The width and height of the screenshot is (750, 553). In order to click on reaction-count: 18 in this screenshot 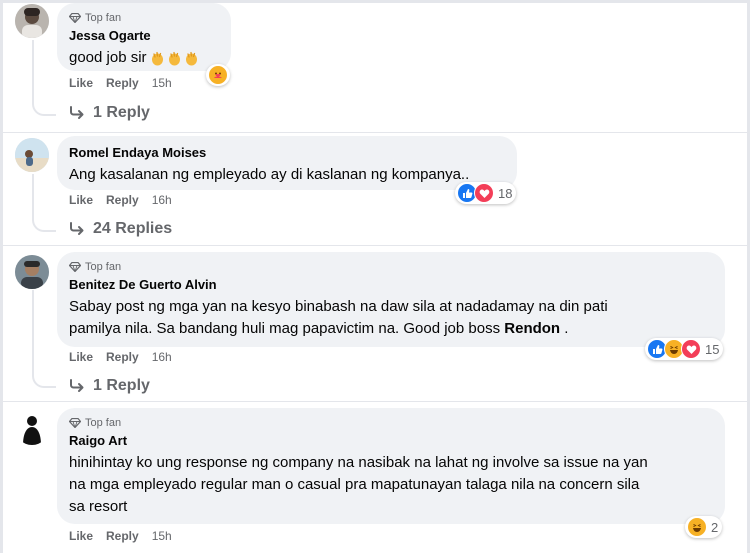, I will do `click(505, 193)`.